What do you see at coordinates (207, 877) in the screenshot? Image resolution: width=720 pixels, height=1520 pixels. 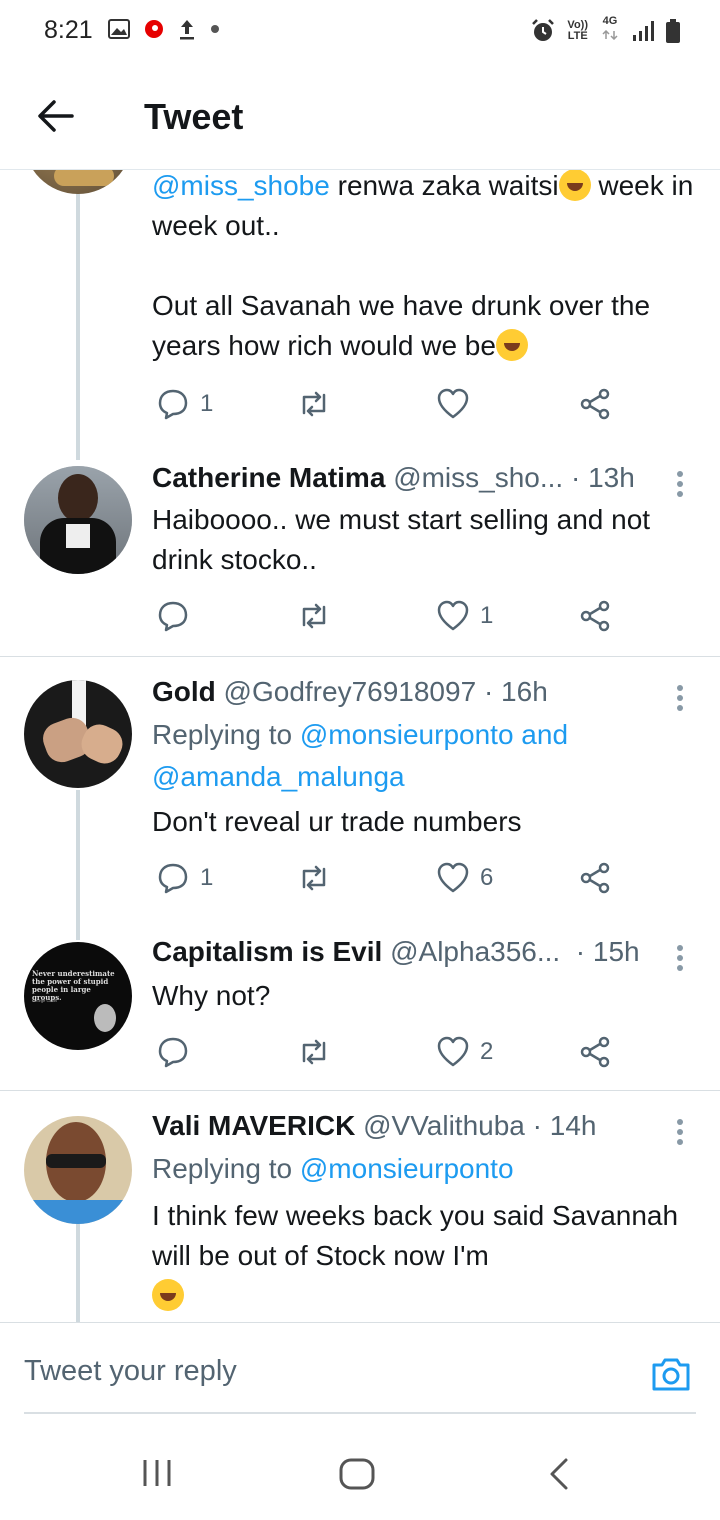 I see `reply-count: 1` at bounding box center [207, 877].